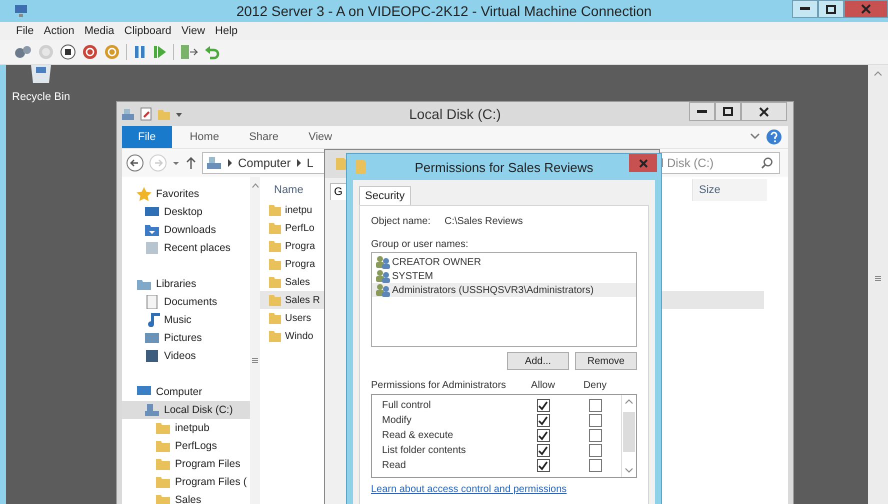  I want to click on object-path: C:\Sales Reviews, so click(483, 221).